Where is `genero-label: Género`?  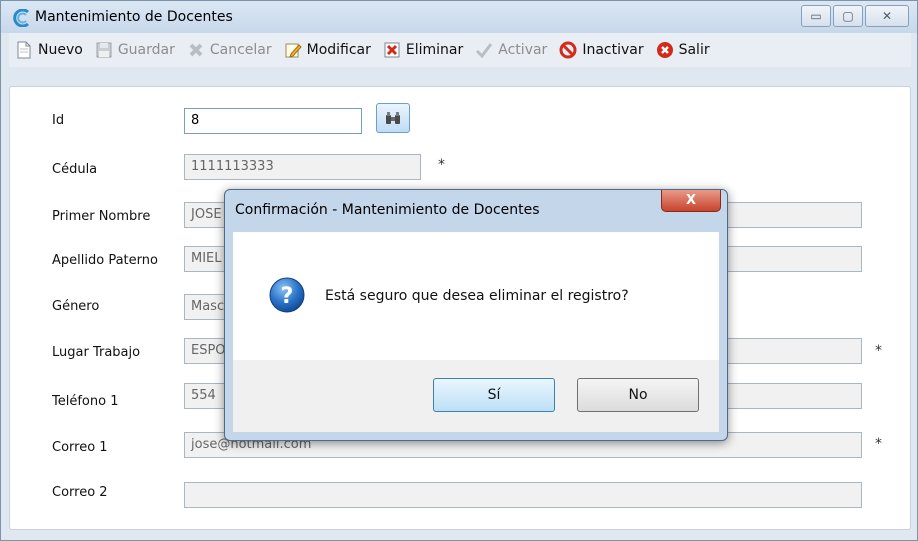
genero-label: Género is located at coordinates (76, 306).